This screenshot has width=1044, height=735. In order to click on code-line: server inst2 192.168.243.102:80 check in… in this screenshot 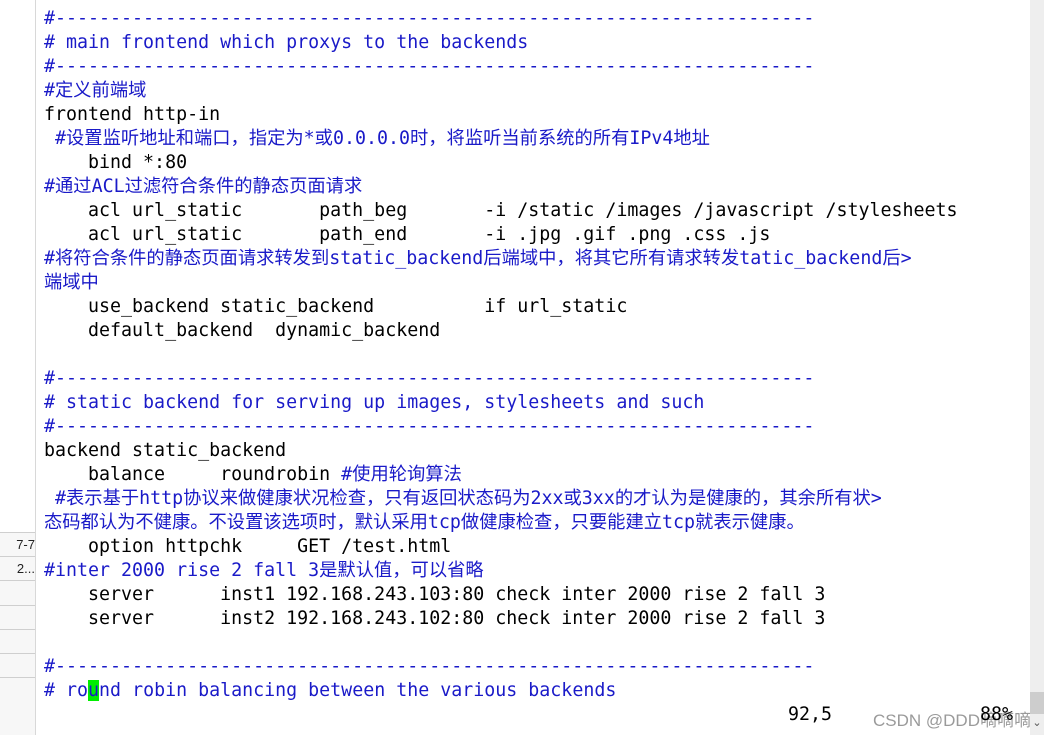, I will do `click(501, 619)`.